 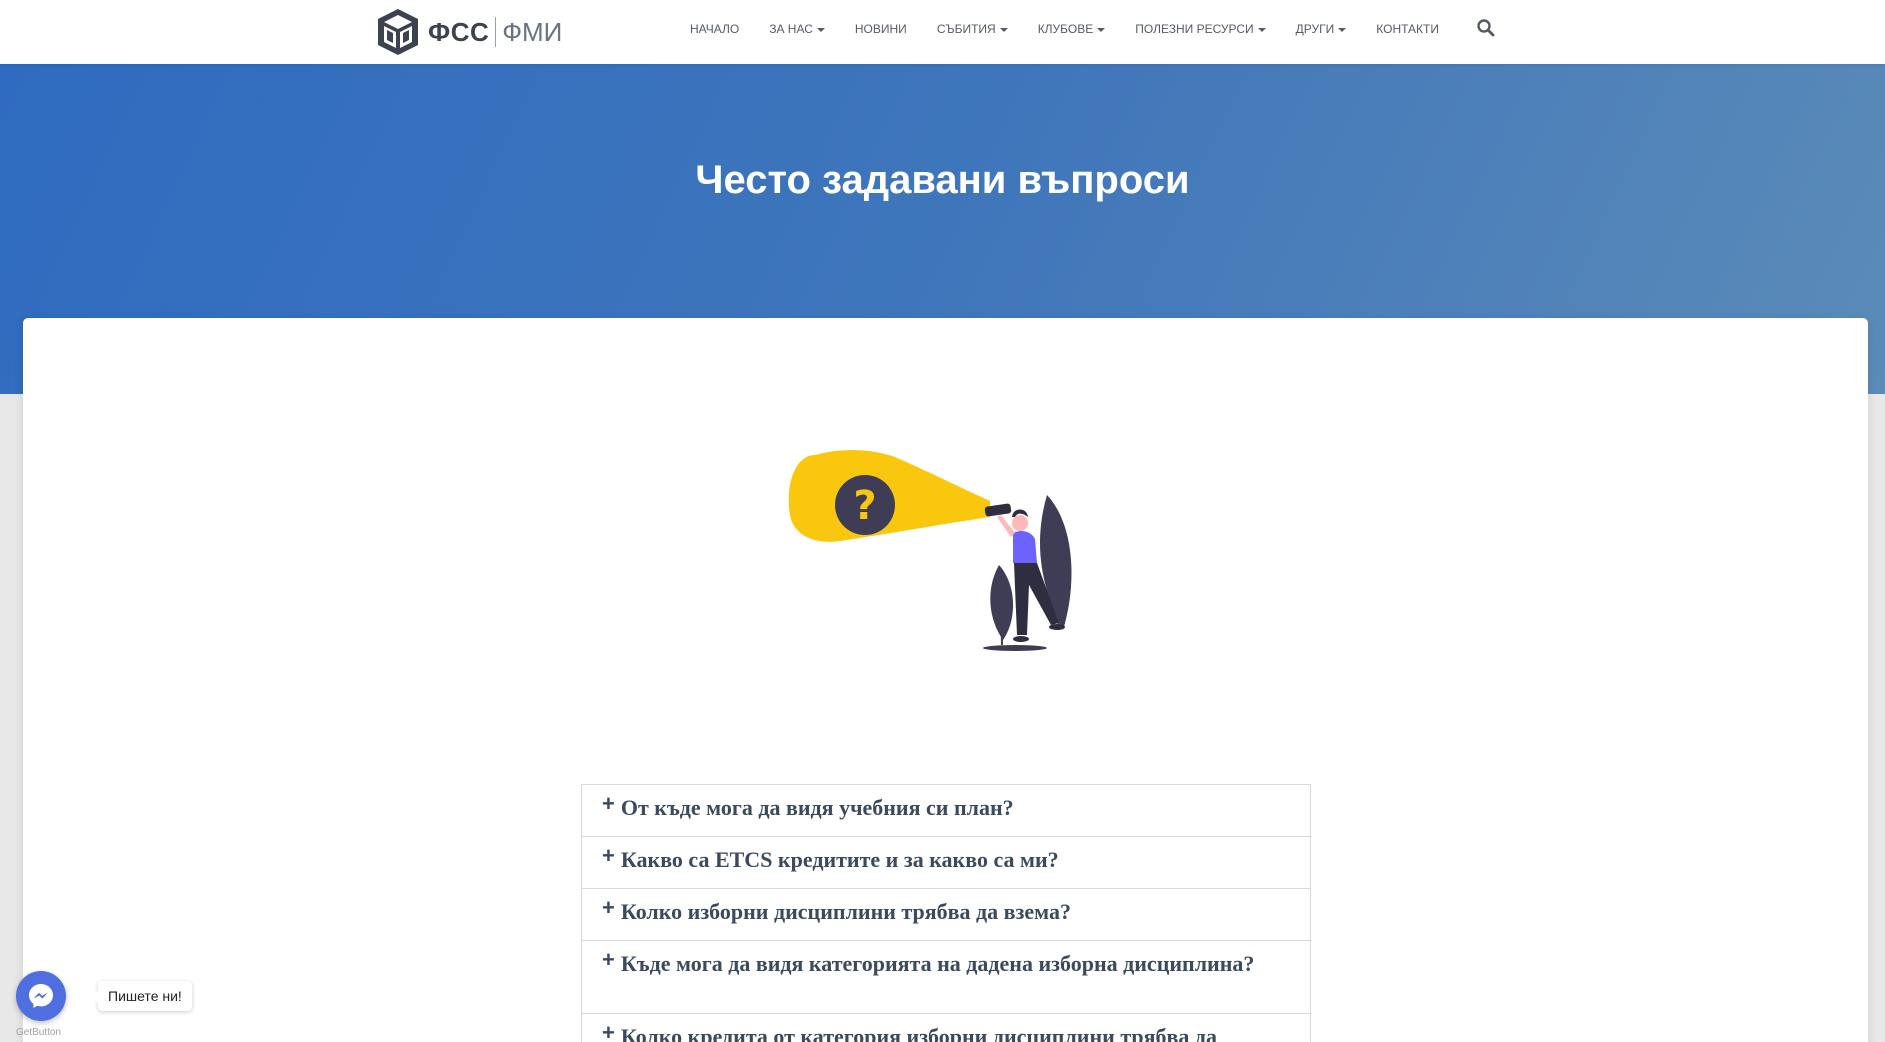 What do you see at coordinates (1194, 29) in the screenshot?
I see `nav-label: ПОЛЕЗНИ РЕСУРСИ` at bounding box center [1194, 29].